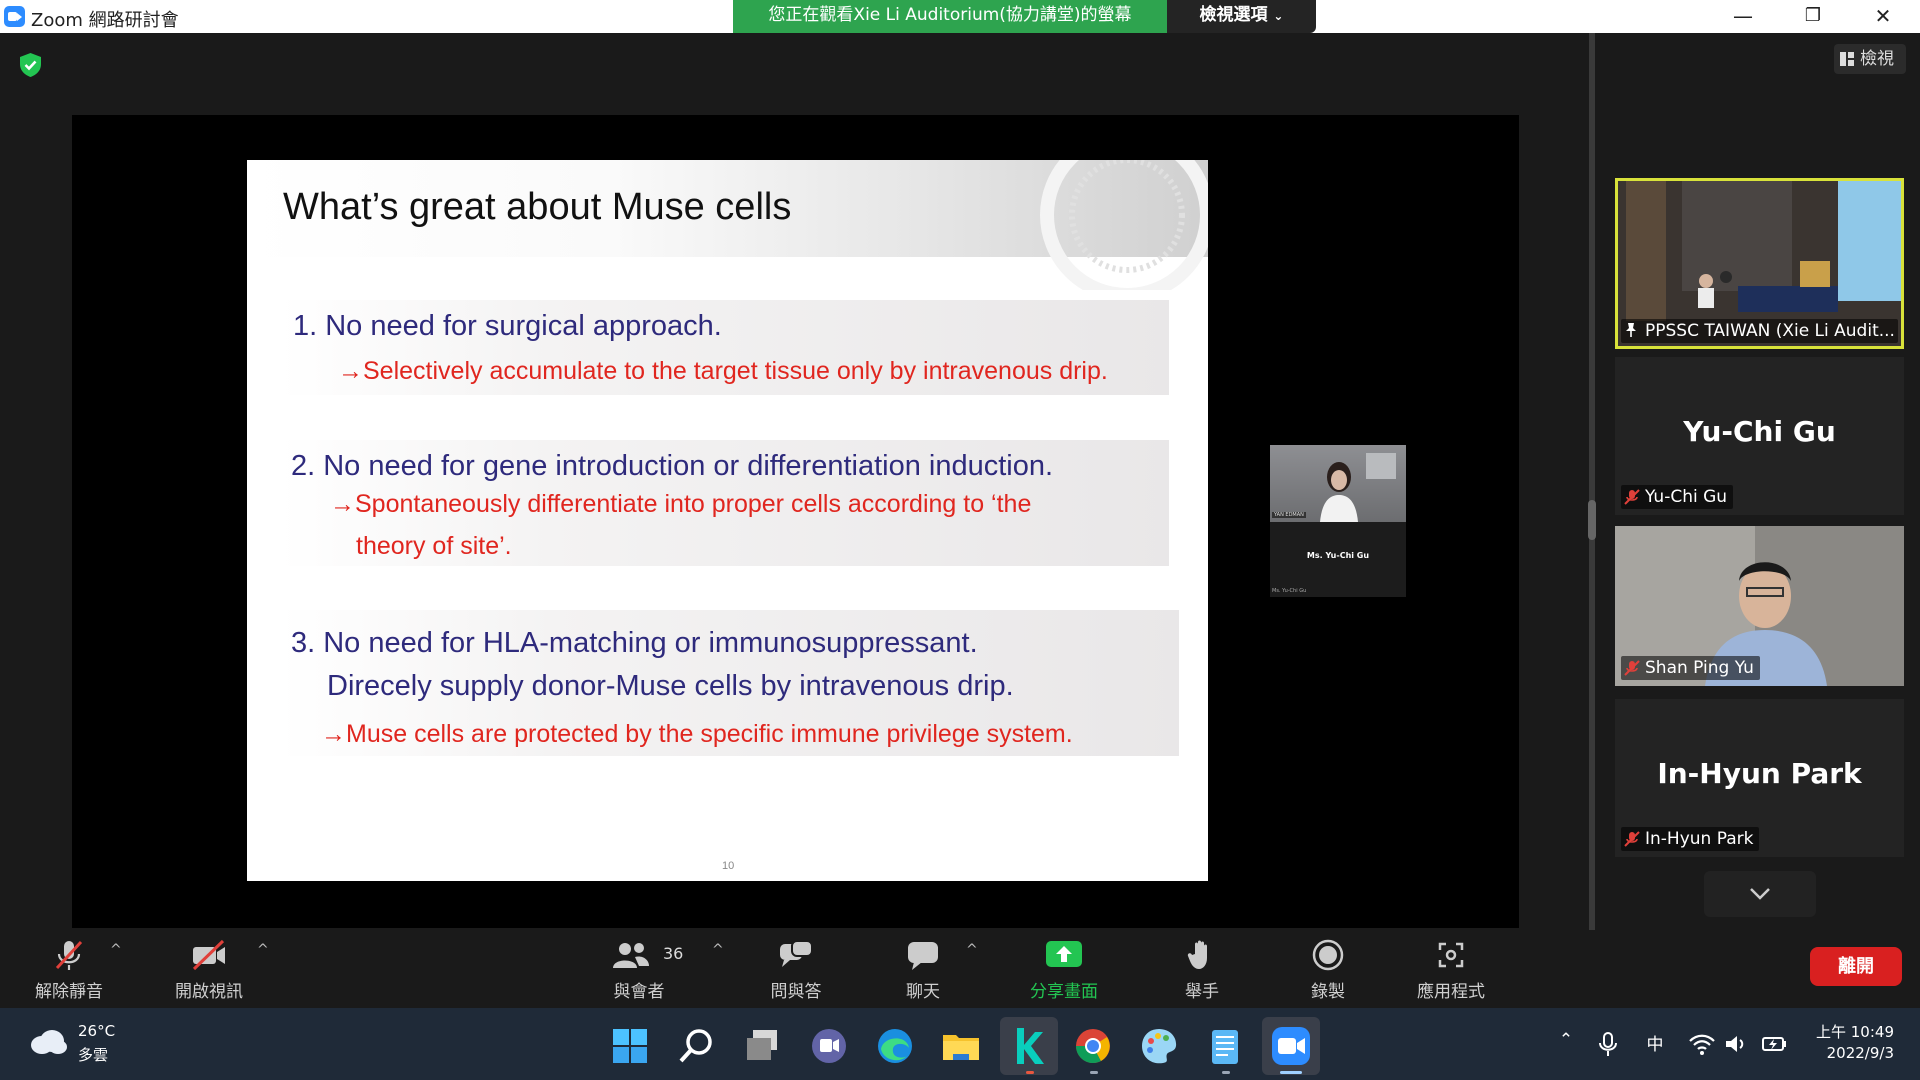  I want to click on scroll-down-button, so click(1760, 894).